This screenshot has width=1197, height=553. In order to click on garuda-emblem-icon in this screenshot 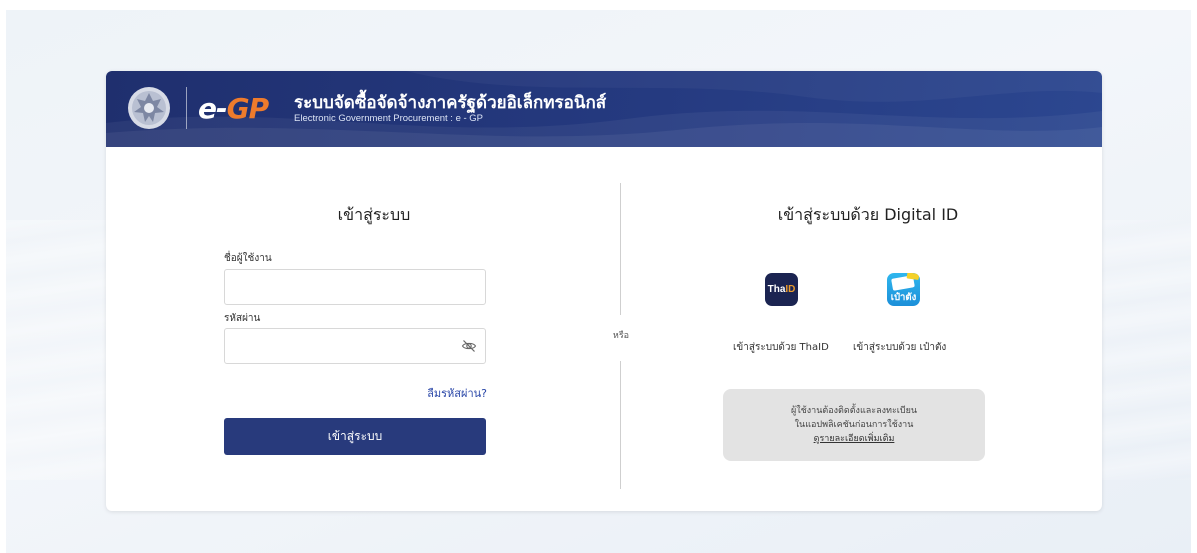, I will do `click(149, 108)`.